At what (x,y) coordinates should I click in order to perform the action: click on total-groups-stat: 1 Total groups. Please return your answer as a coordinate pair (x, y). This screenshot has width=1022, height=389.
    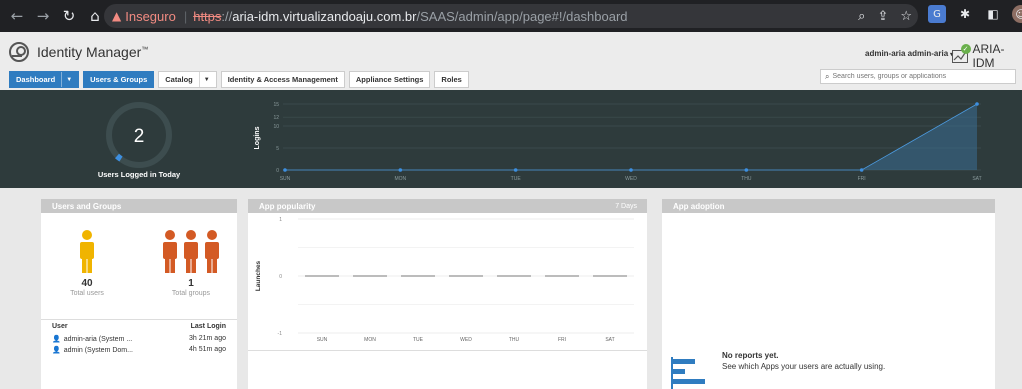
    Looking at the image, I should click on (191, 287).